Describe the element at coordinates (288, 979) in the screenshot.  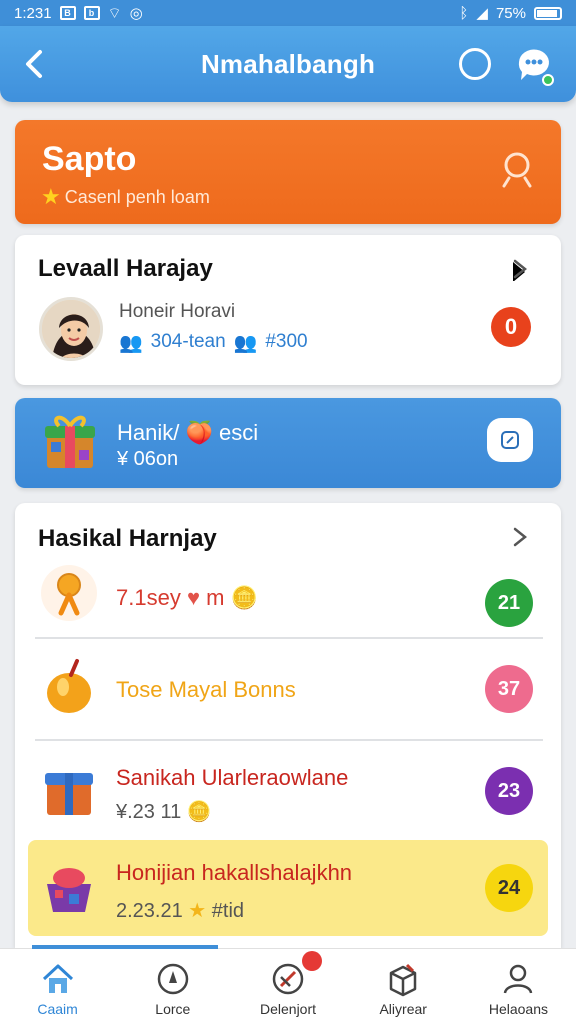
I see `tag-icon` at that location.